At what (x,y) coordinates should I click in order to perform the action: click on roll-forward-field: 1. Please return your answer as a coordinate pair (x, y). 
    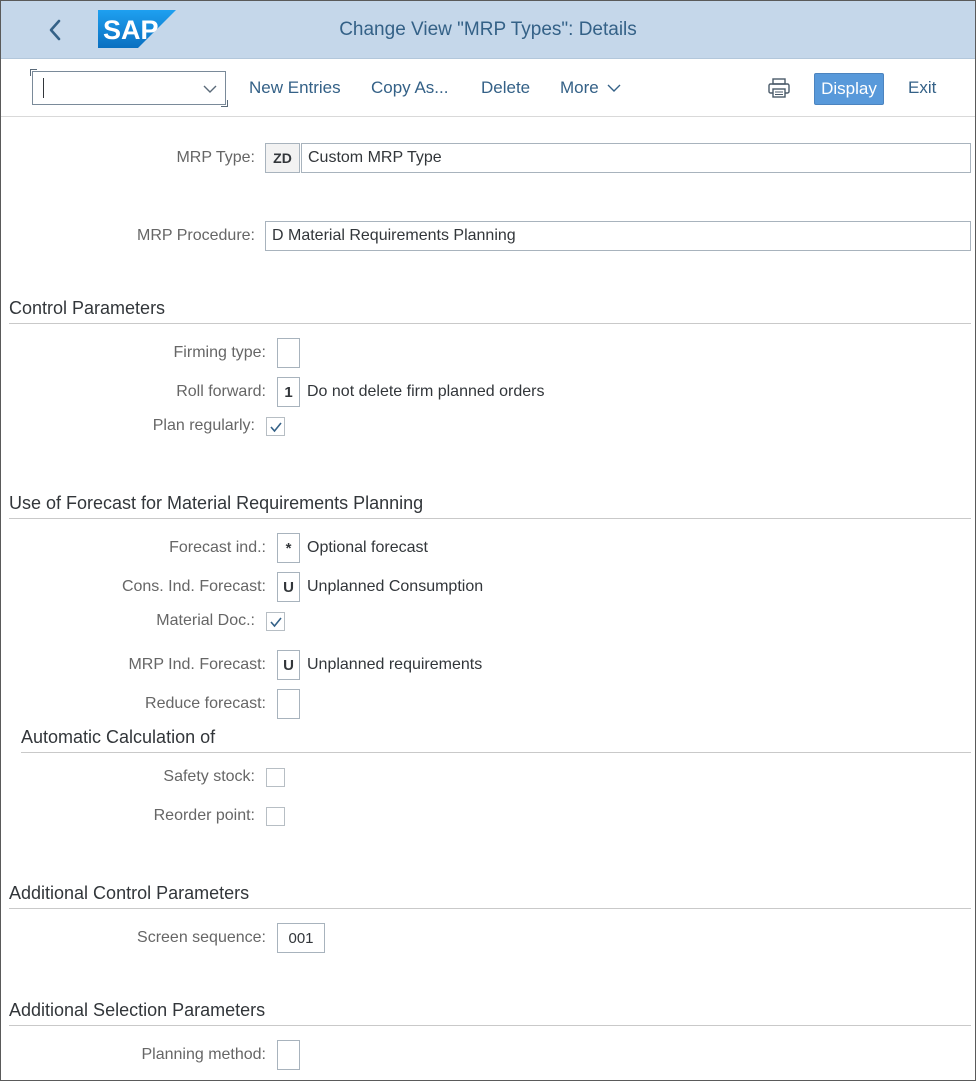
    Looking at the image, I should click on (288, 392).